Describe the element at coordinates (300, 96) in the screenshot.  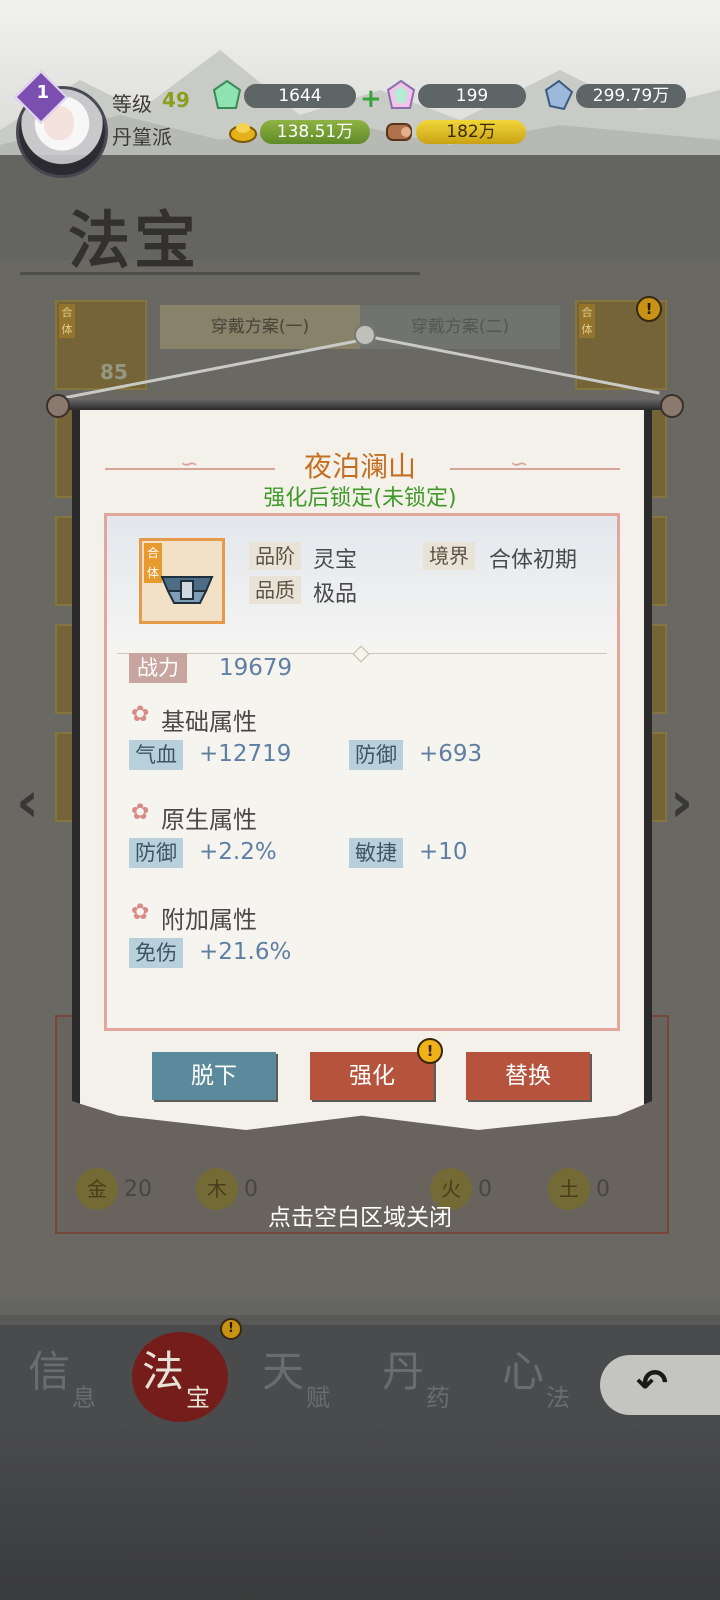
I see `jade-amount: 1644` at that location.